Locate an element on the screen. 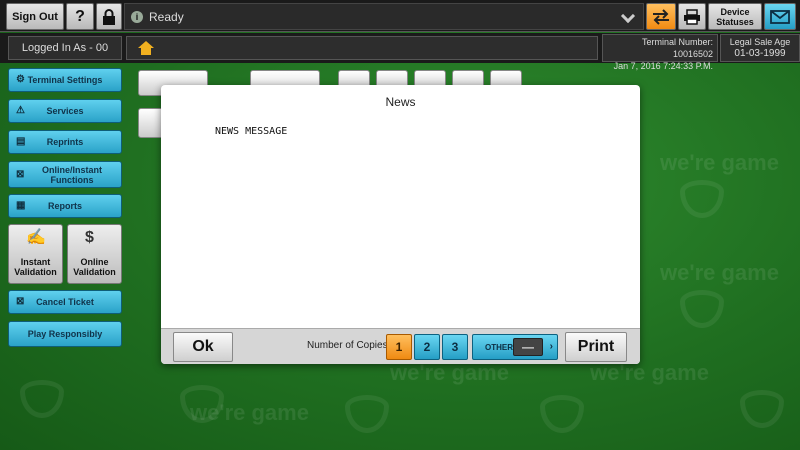 The image size is (800, 450). sidebar-item-services: ⚠ Services is located at coordinates (65, 111).